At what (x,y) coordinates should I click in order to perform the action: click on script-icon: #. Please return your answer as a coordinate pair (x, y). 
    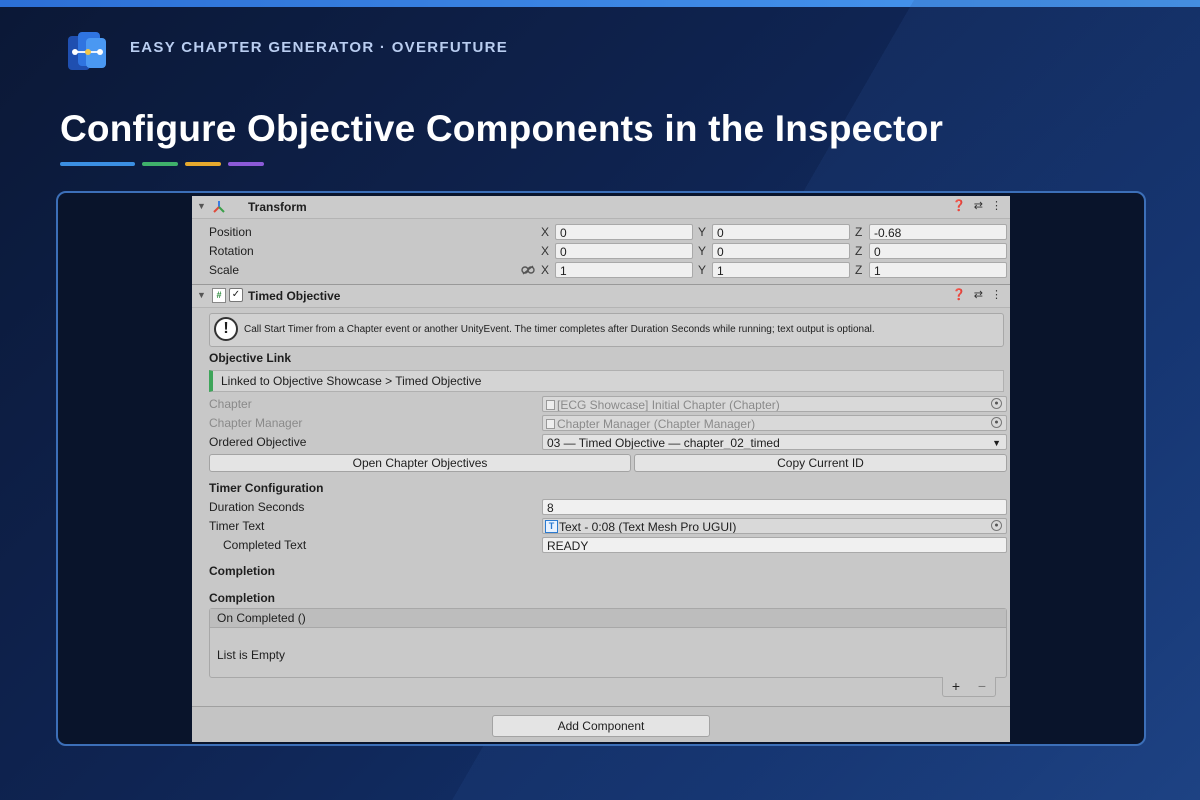
    Looking at the image, I should click on (219, 295).